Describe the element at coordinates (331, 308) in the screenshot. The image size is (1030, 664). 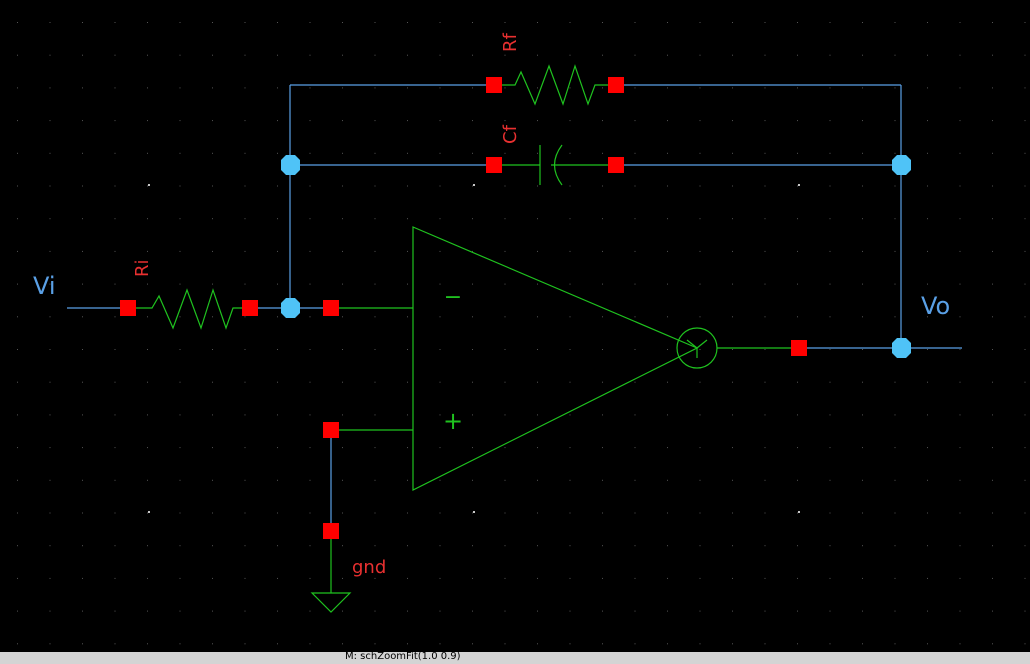
I see `pin-opamp-minus` at that location.